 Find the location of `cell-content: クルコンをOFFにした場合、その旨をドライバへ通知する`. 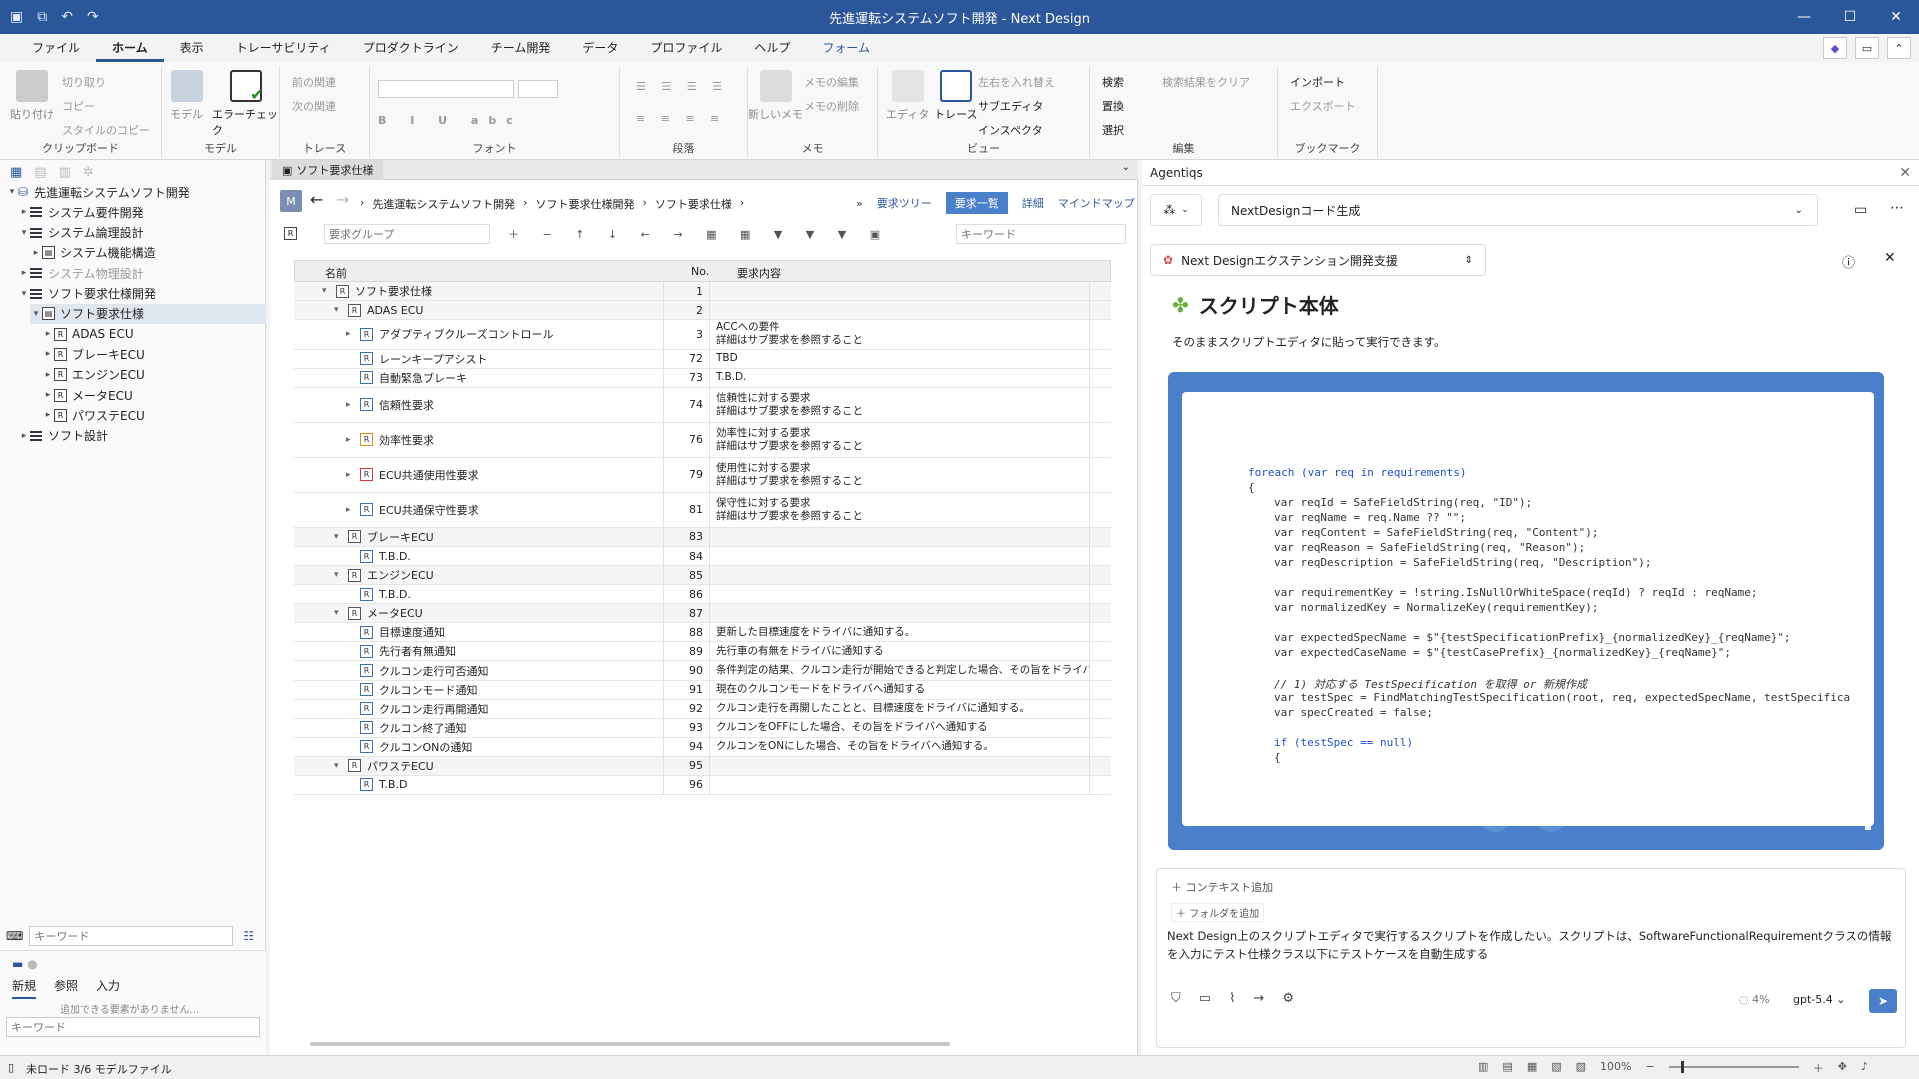

cell-content: クルコンをOFFにした場合、その旨をドライバへ通知する is located at coordinates (900, 727).